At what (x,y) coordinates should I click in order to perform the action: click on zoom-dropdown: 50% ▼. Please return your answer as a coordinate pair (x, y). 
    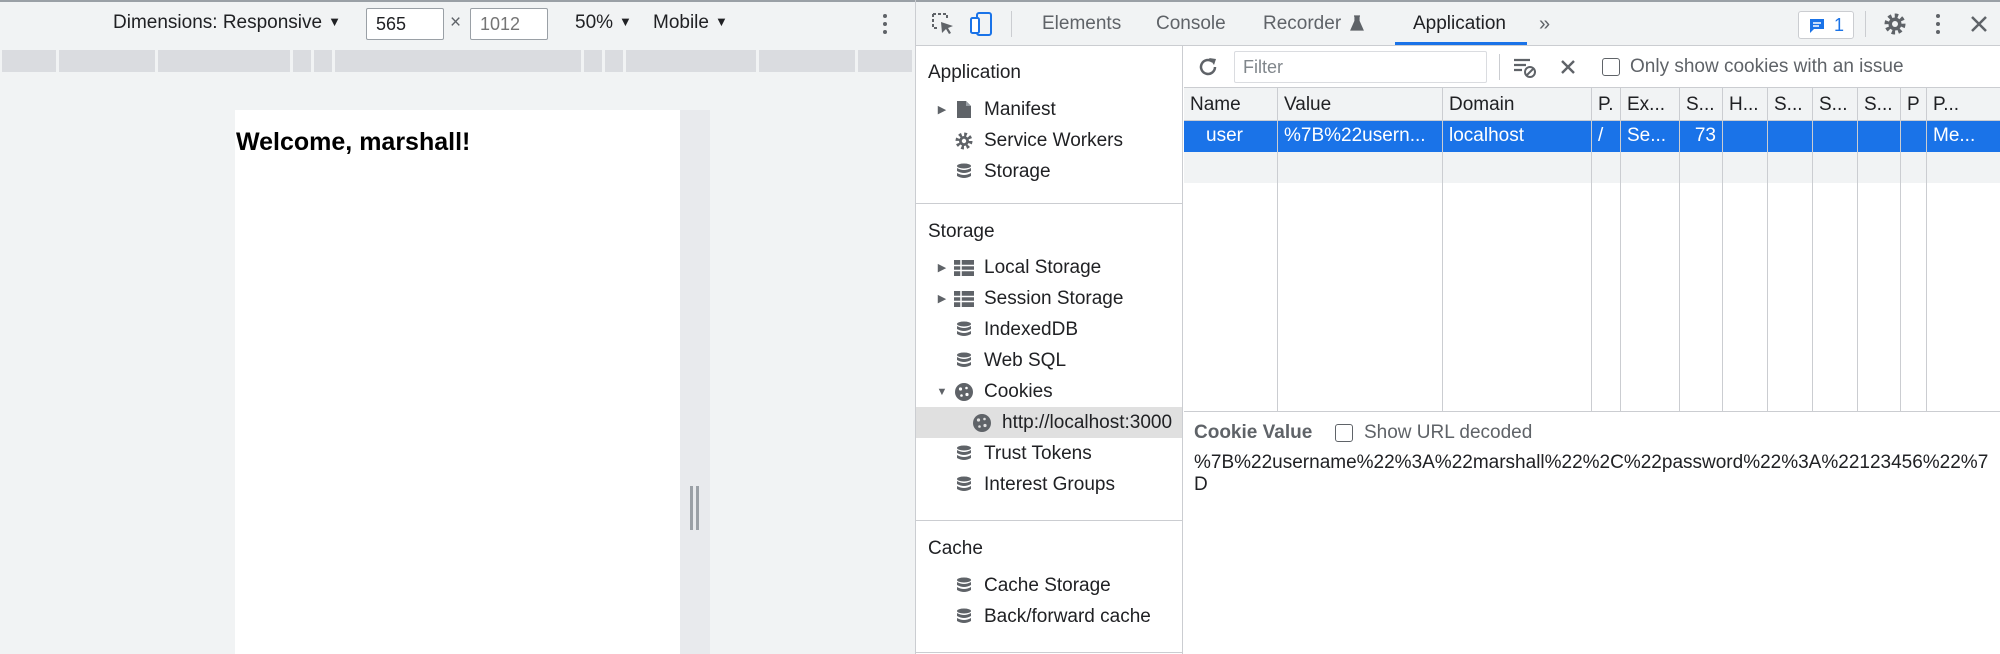
    Looking at the image, I should click on (603, 23).